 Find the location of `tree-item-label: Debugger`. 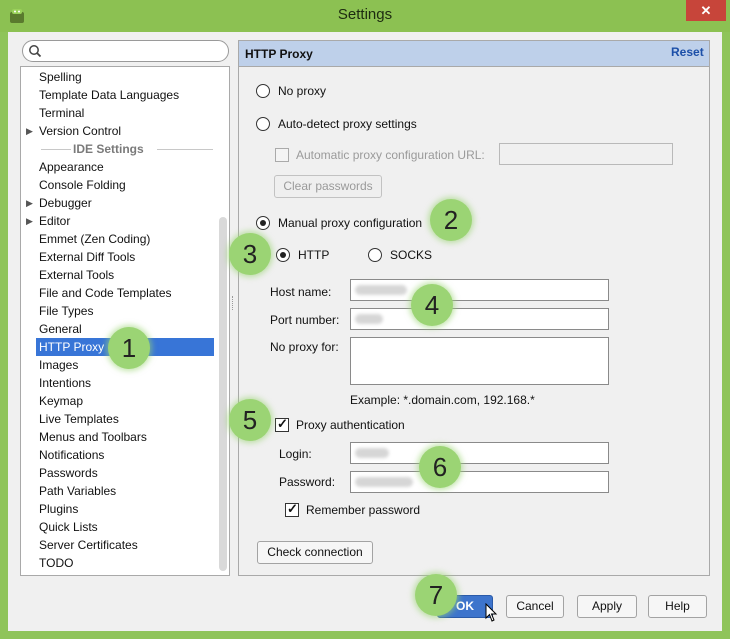

tree-item-label: Debugger is located at coordinates (65, 203).